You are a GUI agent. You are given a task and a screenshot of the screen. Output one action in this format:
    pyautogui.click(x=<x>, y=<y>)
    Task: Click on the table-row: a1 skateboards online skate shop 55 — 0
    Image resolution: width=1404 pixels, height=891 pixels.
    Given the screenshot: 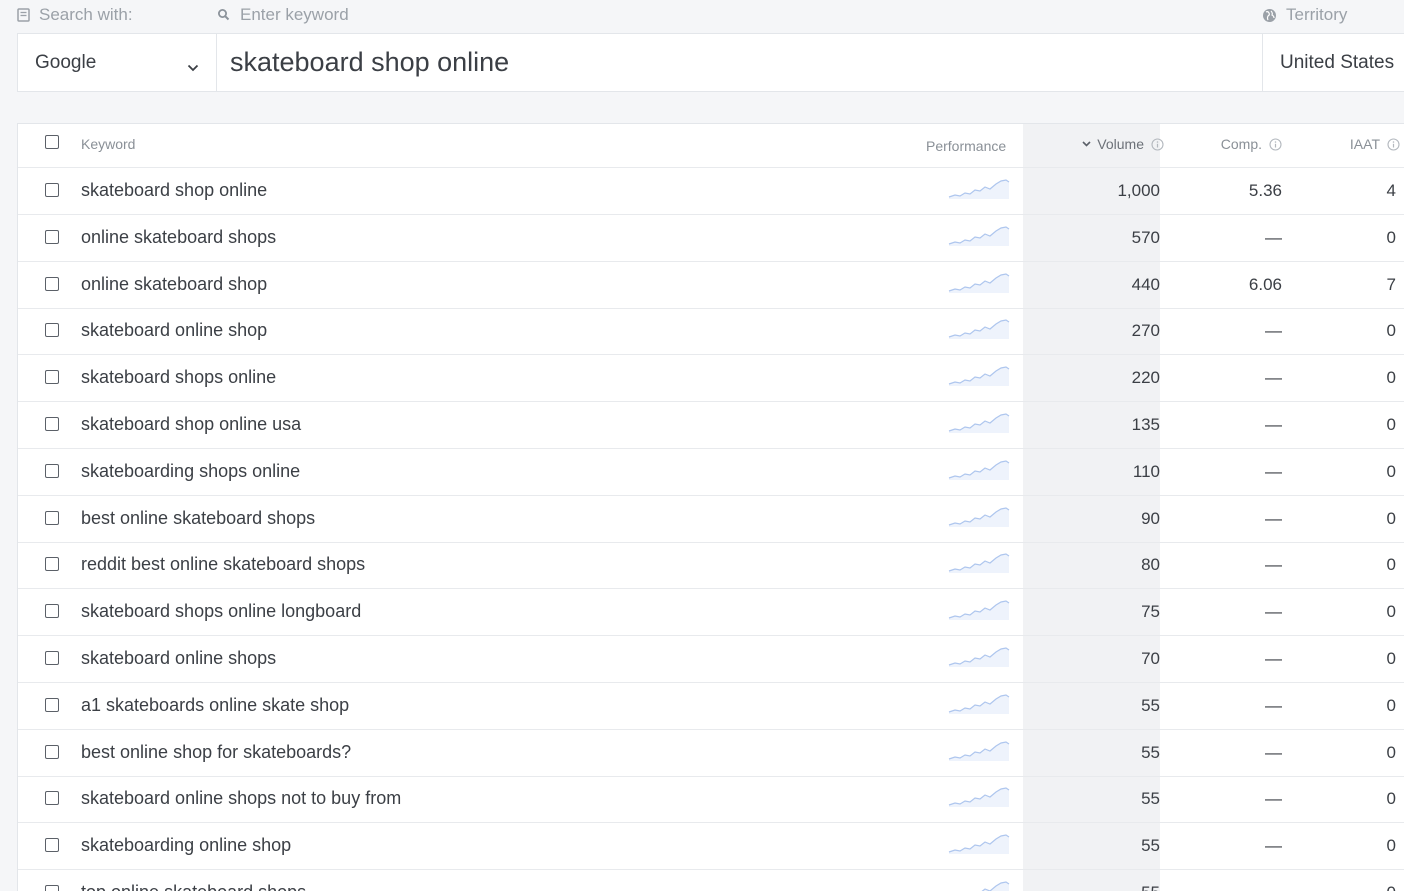 What is the action you would take?
    pyautogui.click(x=711, y=706)
    